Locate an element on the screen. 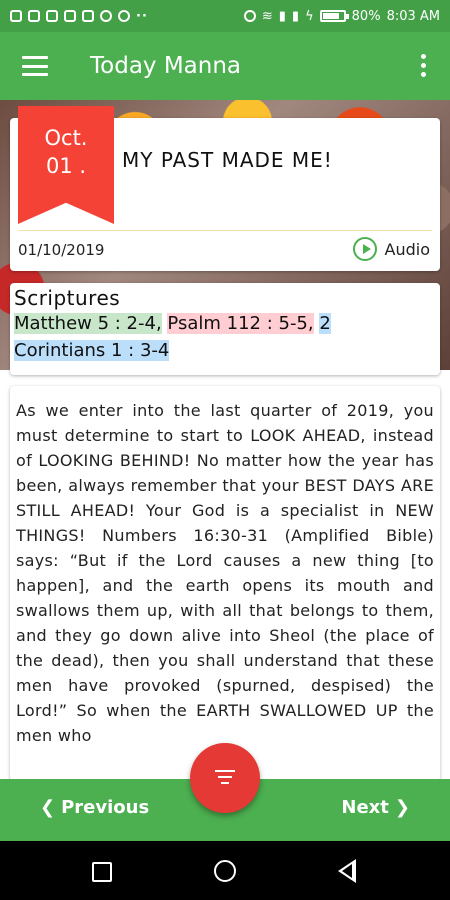 Image resolution: width=450 pixels, height=900 pixels. gmail-icon is located at coordinates (52, 16).